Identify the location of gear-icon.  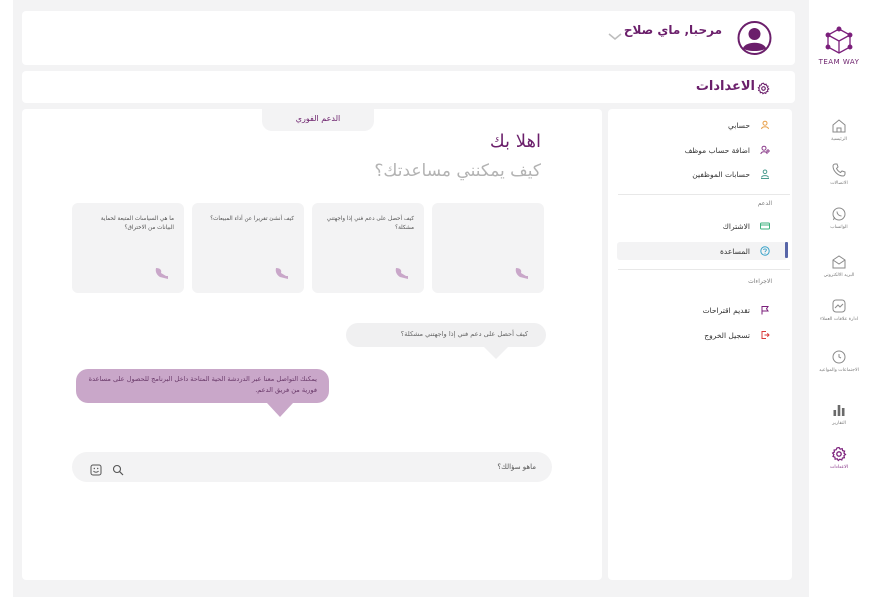
(839, 454).